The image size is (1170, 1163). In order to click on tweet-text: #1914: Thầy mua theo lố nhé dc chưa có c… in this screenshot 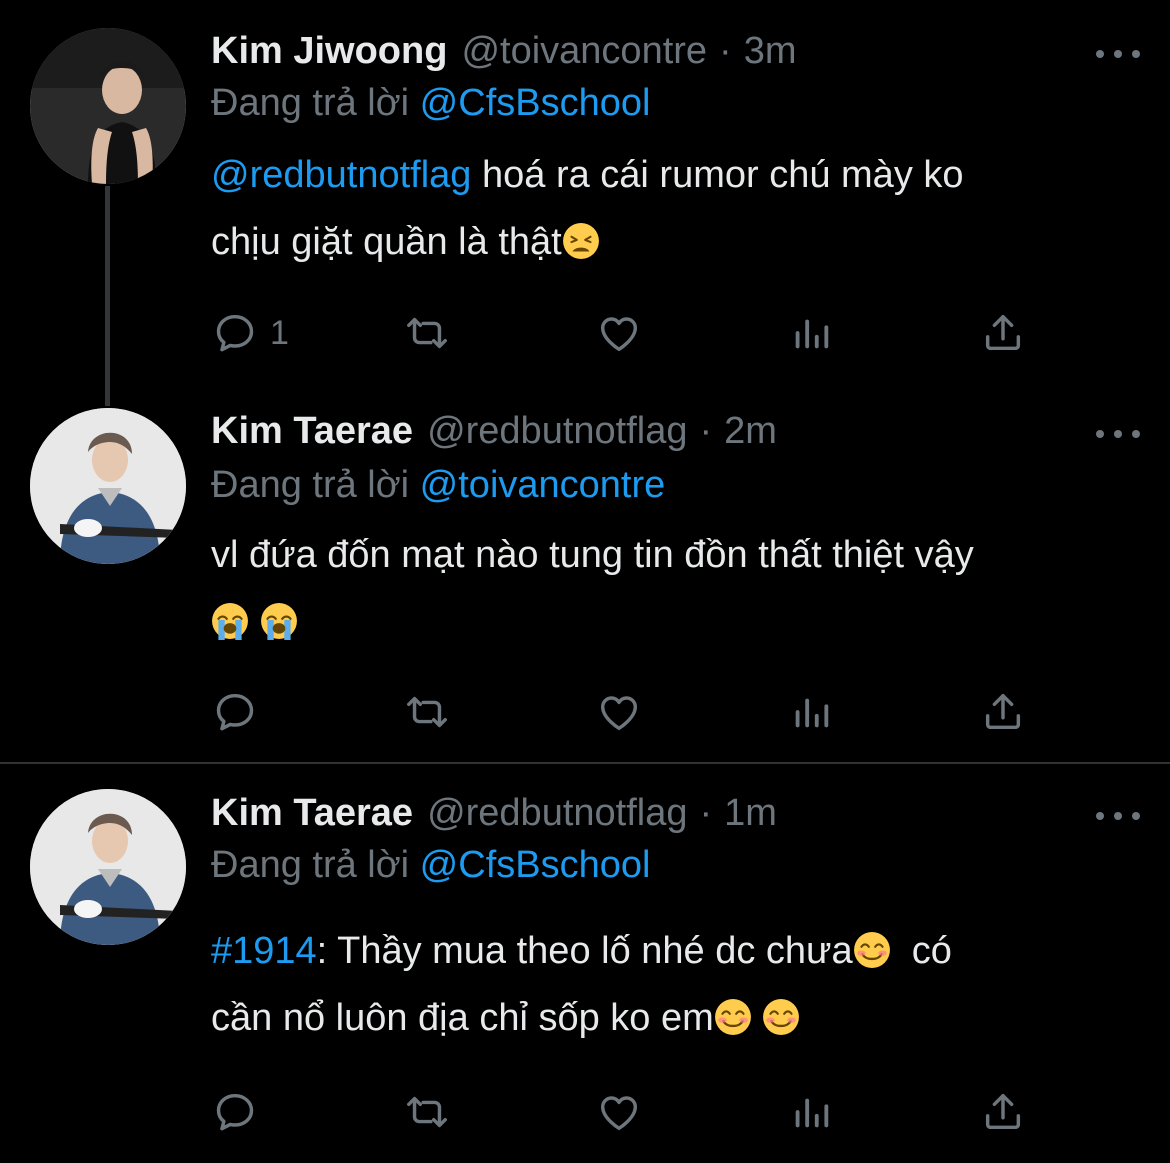, I will do `click(671, 985)`.